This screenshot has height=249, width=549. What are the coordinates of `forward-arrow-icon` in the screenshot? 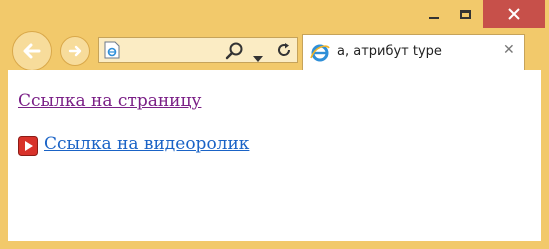 It's located at (75, 51).